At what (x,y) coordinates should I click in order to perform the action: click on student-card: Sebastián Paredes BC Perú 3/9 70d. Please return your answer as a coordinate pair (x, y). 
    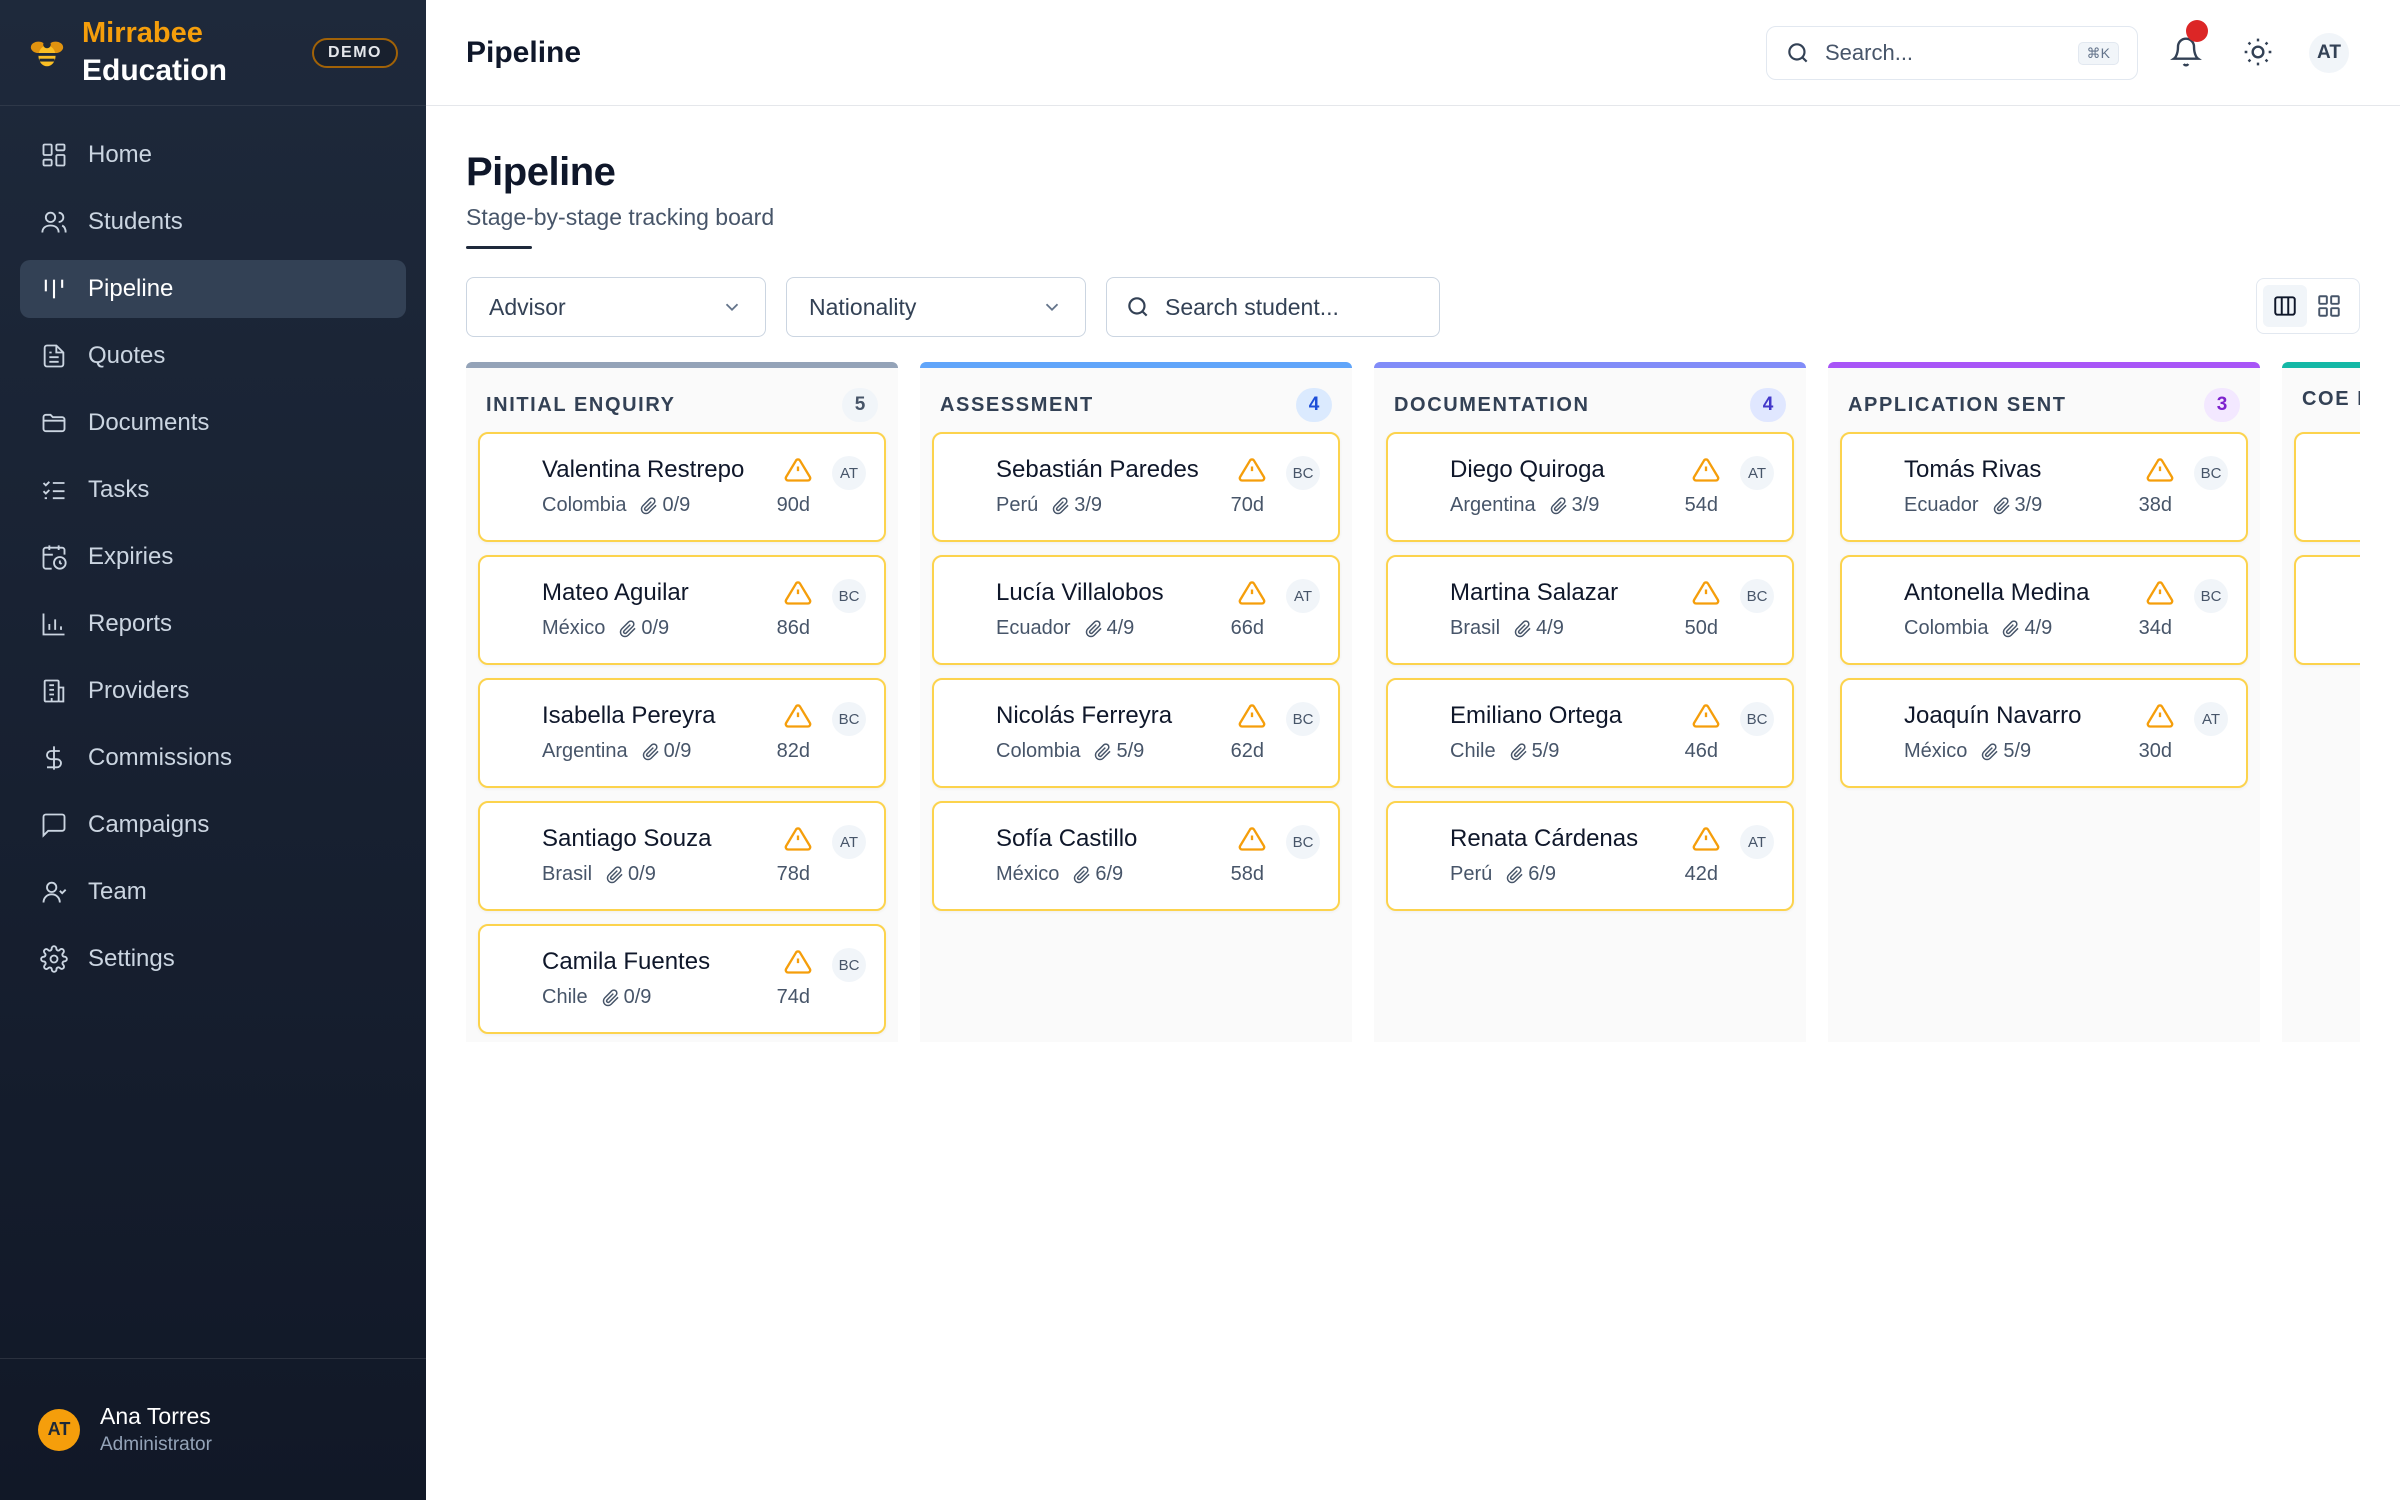
    Looking at the image, I should click on (1136, 487).